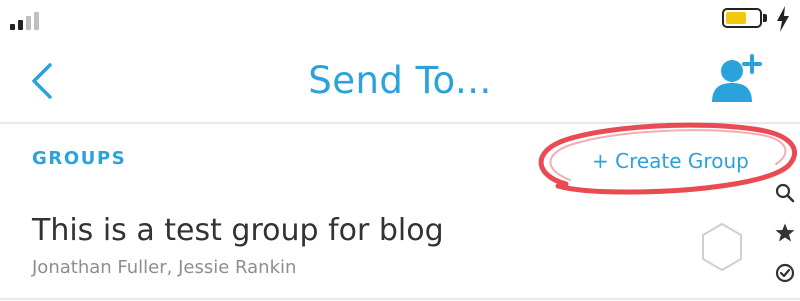 The image size is (800, 301). Describe the element at coordinates (785, 273) in the screenshot. I see `clock-icon` at that location.